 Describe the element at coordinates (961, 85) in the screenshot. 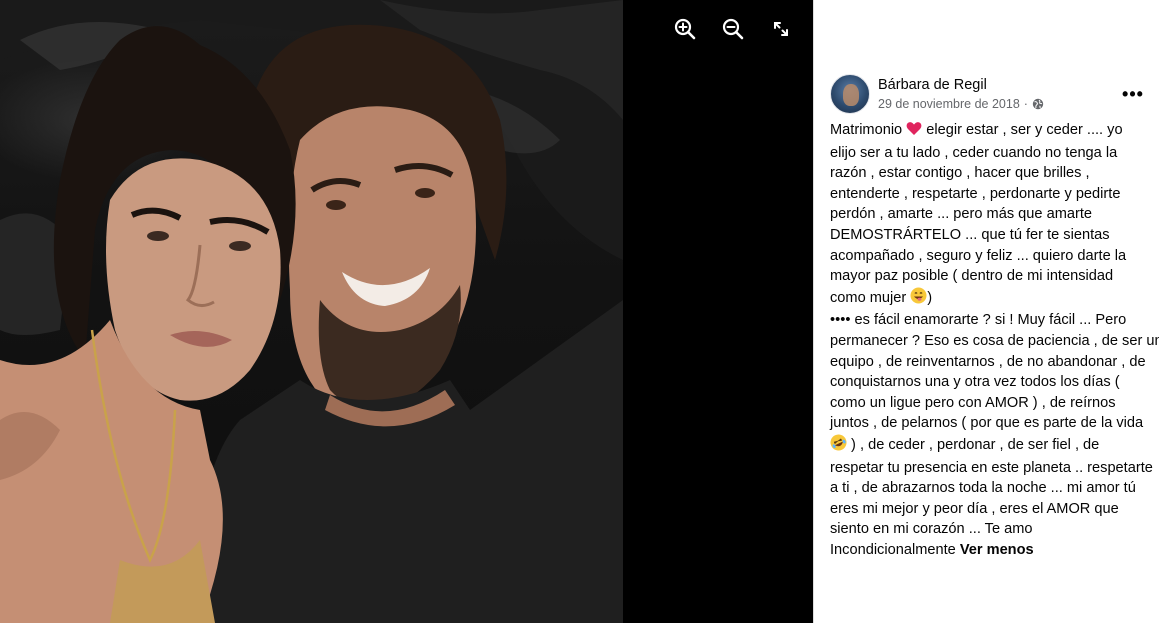

I see `author-name: Bárbara de Regil` at that location.